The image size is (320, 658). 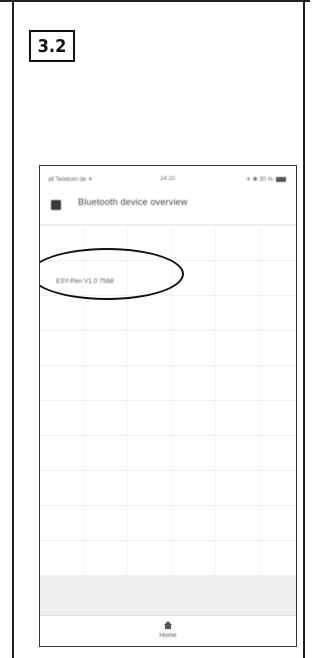 I want to click on status-bar: all Telekom.de ✈ 14:20 ✈ ✱ 30 %, so click(x=168, y=177).